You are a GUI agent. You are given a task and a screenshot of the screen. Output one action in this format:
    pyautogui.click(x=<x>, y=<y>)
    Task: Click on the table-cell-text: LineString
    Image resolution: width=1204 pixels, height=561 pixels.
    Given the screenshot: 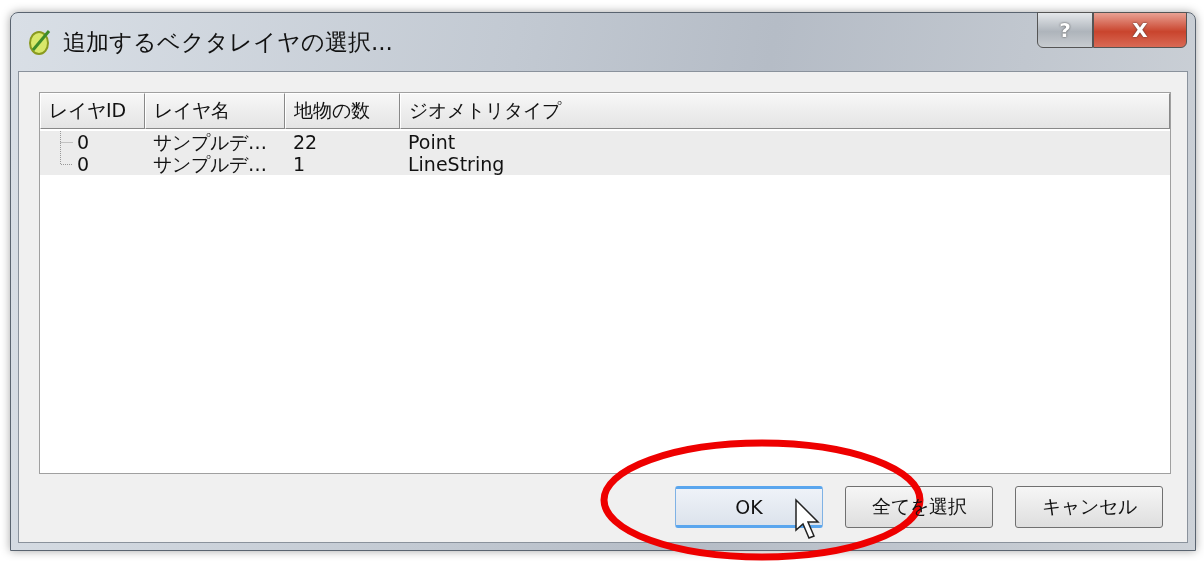 What is the action you would take?
    pyautogui.click(x=456, y=164)
    